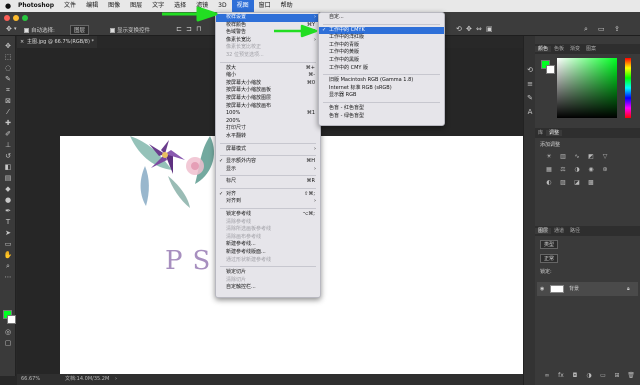  Describe the element at coordinates (381, 96) in the screenshot. I see `proof_submenu-item-11: 显示器 RGB` at that location.